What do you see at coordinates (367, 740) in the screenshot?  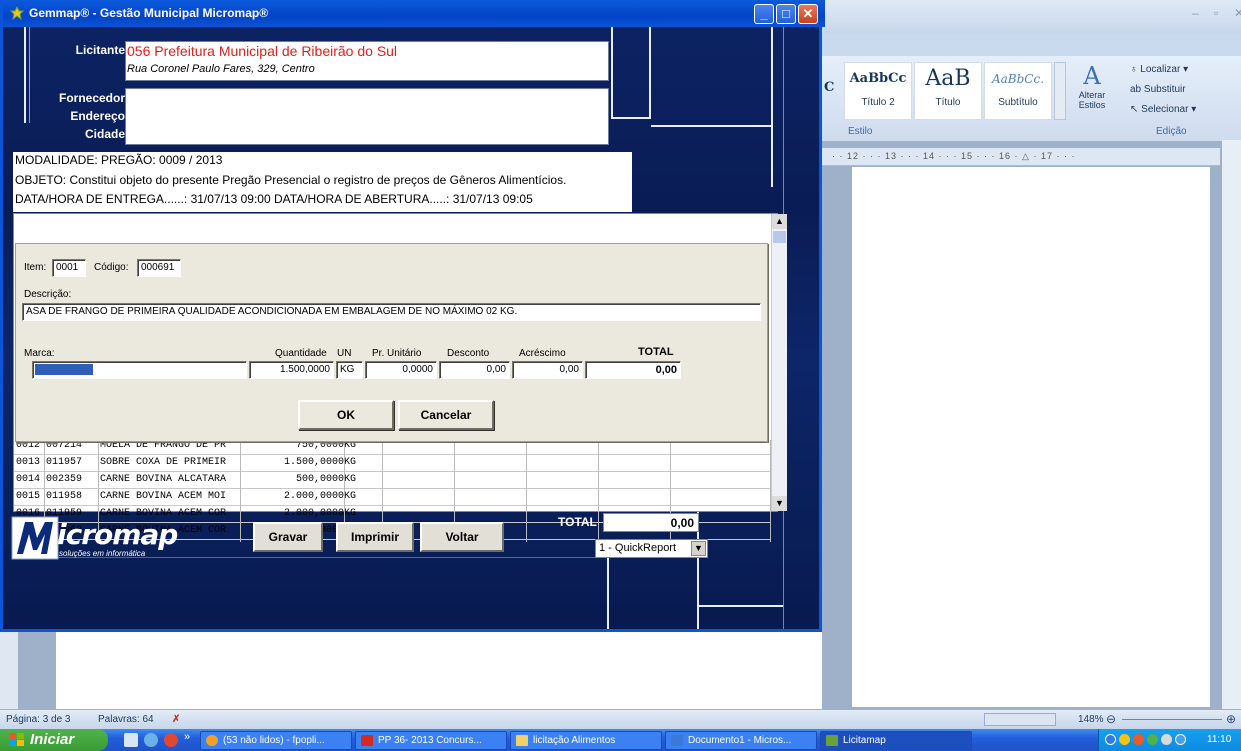 I see `pdf-icon` at bounding box center [367, 740].